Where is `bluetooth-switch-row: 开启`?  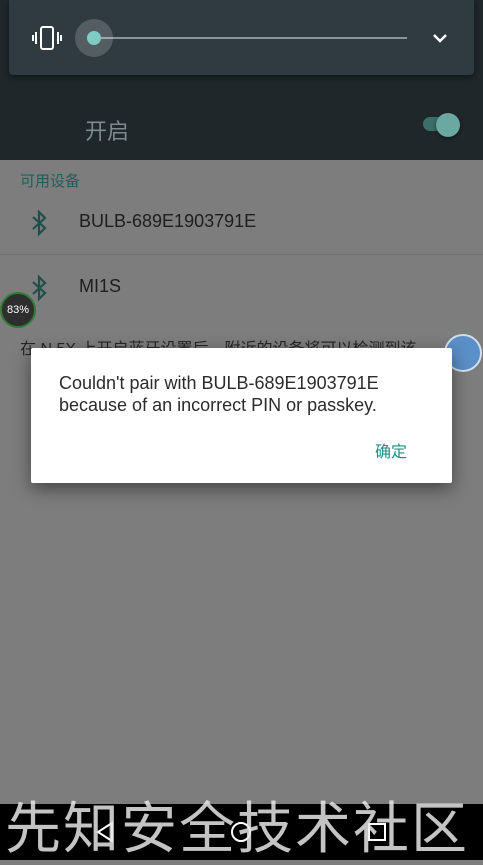 bluetooth-switch-row: 开启 is located at coordinates (241, 128).